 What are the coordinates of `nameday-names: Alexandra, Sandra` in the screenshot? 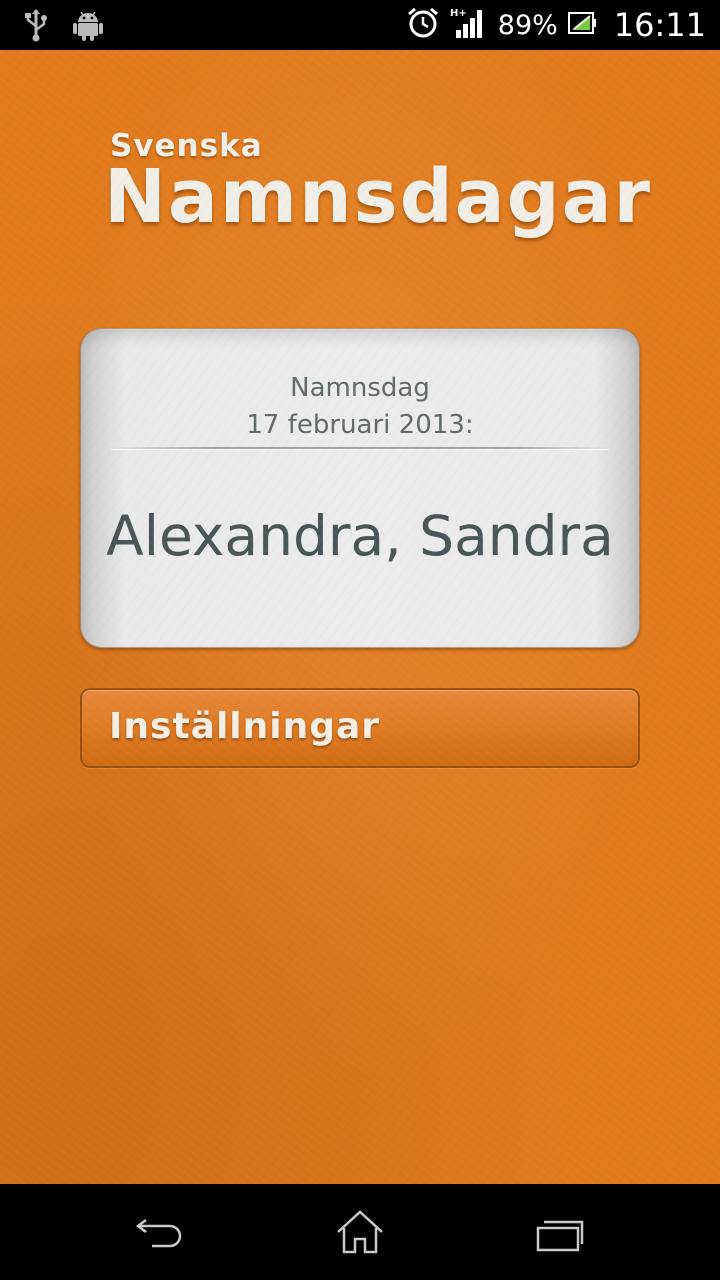 It's located at (360, 536).